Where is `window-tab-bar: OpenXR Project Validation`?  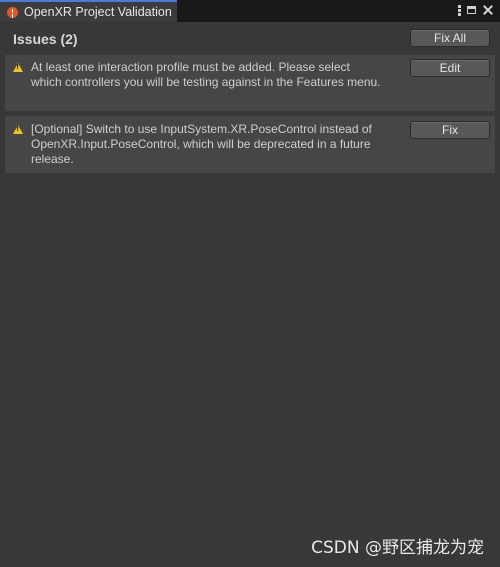
window-tab-bar: OpenXR Project Validation is located at coordinates (250, 11).